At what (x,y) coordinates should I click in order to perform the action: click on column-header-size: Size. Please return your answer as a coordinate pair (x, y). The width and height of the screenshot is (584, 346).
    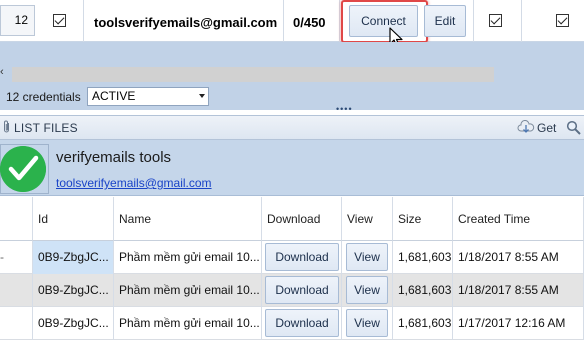
    Looking at the image, I should click on (423, 219).